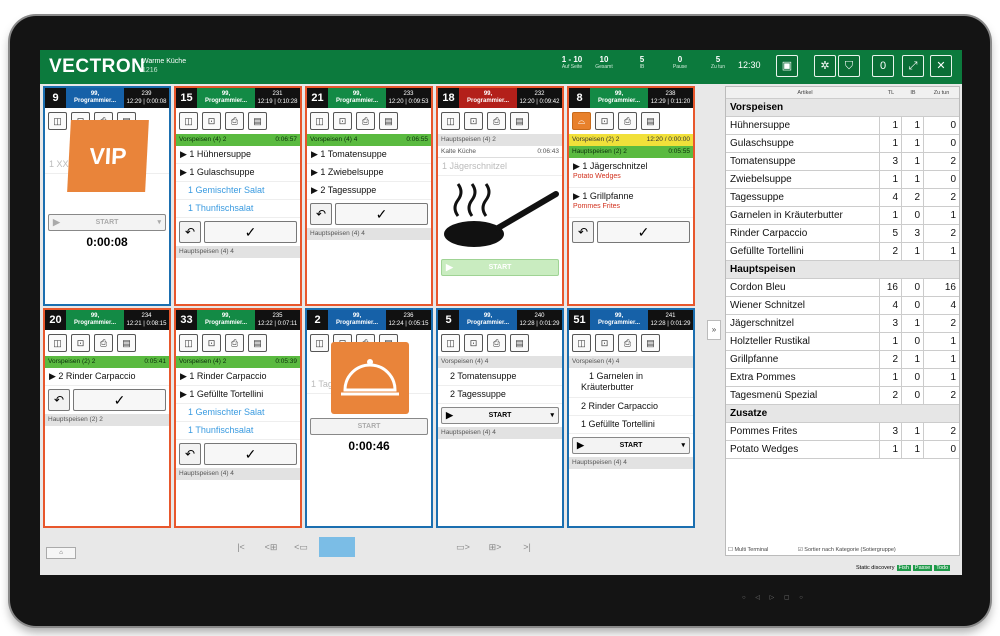 Image resolution: width=1000 pixels, height=636 pixels. I want to click on home-button: ⌂, so click(61, 553).